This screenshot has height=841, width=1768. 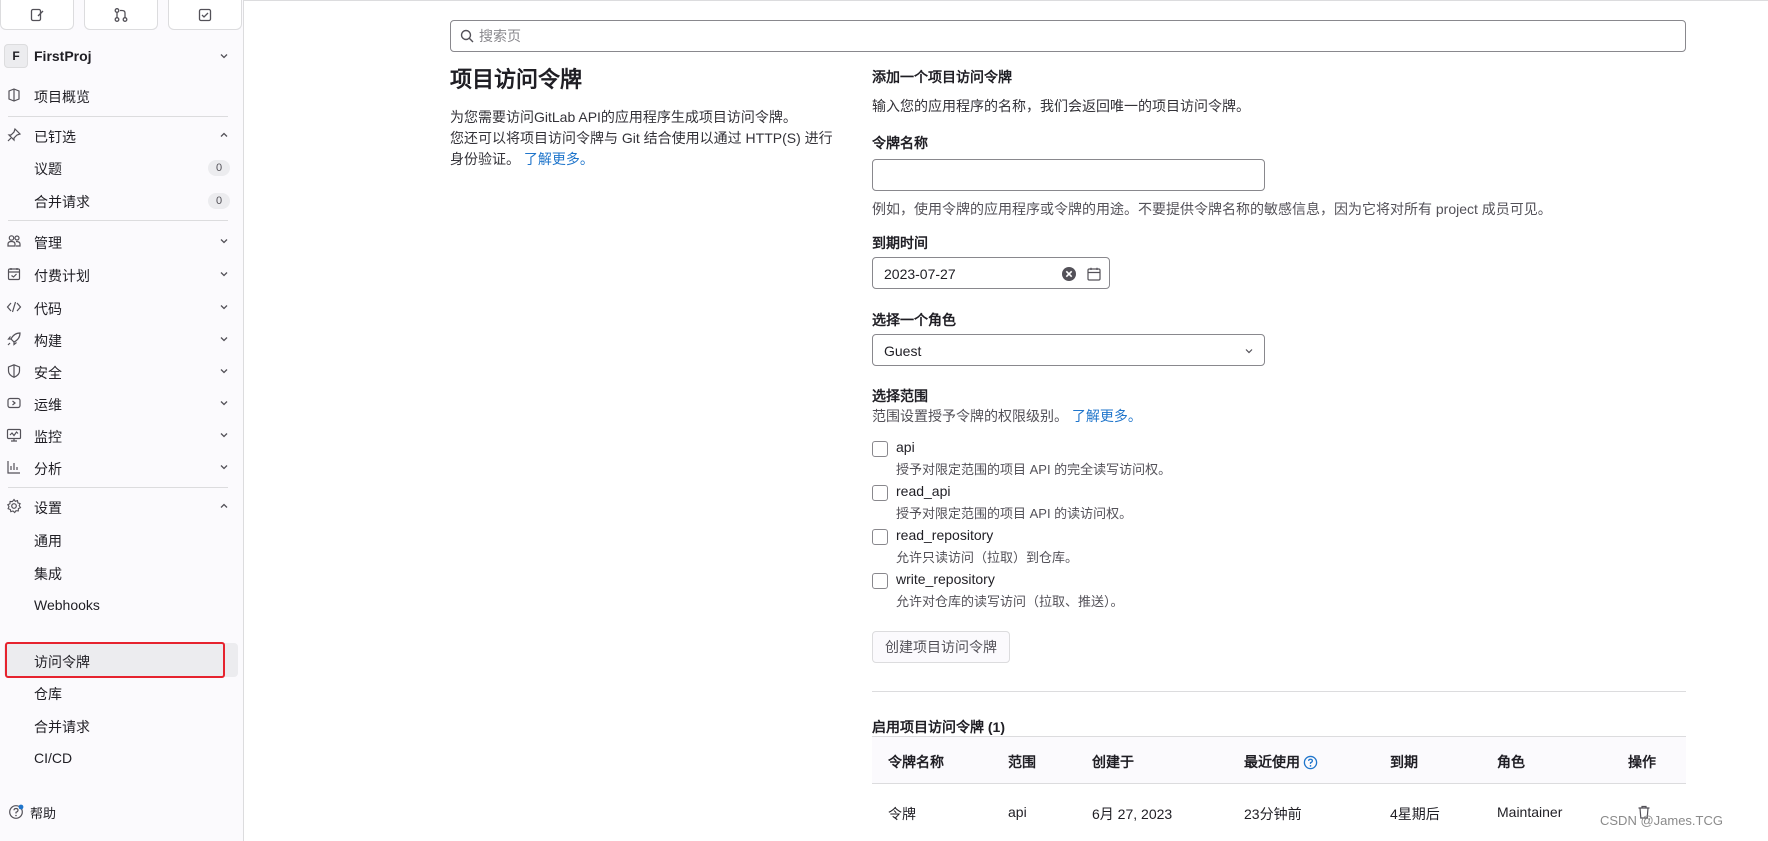 What do you see at coordinates (1007, 416) in the screenshot?
I see `scopes-help: 范围设置授予令牌的权限级别。 了解更多。` at bounding box center [1007, 416].